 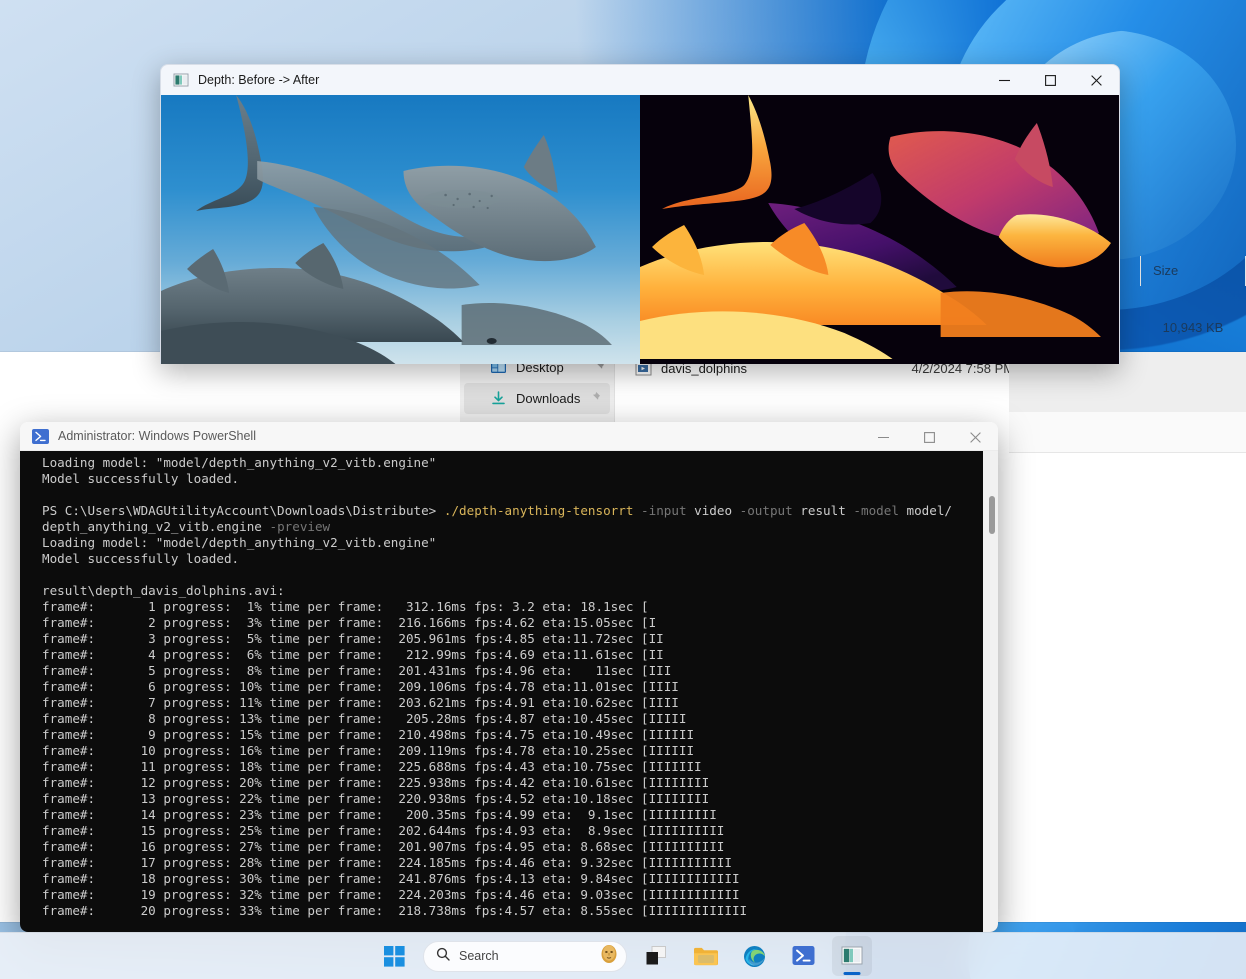 I want to click on preview-before-image, so click(x=400, y=229).